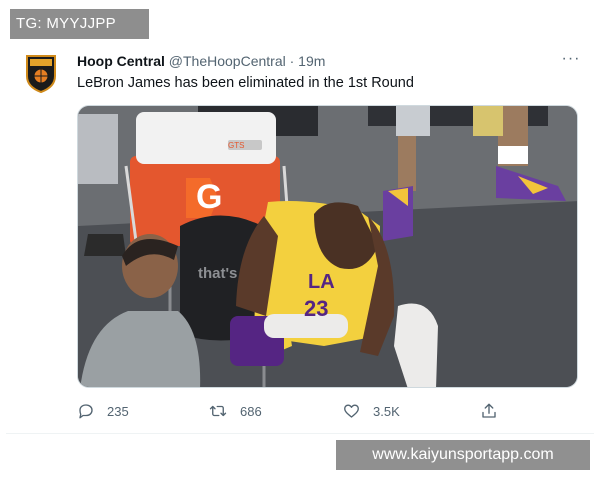 The width and height of the screenshot is (600, 480). I want to click on cooler-logo-text: G, so click(209, 197).